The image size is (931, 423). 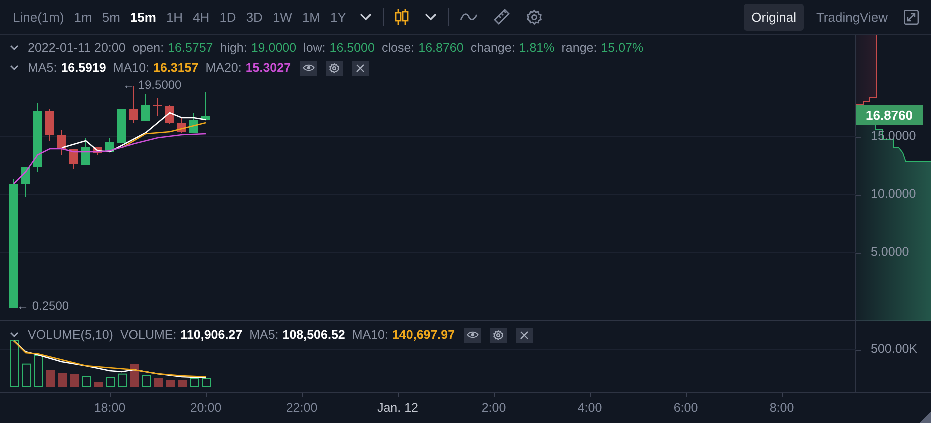 I want to click on legend-label: high:, so click(x=234, y=48).